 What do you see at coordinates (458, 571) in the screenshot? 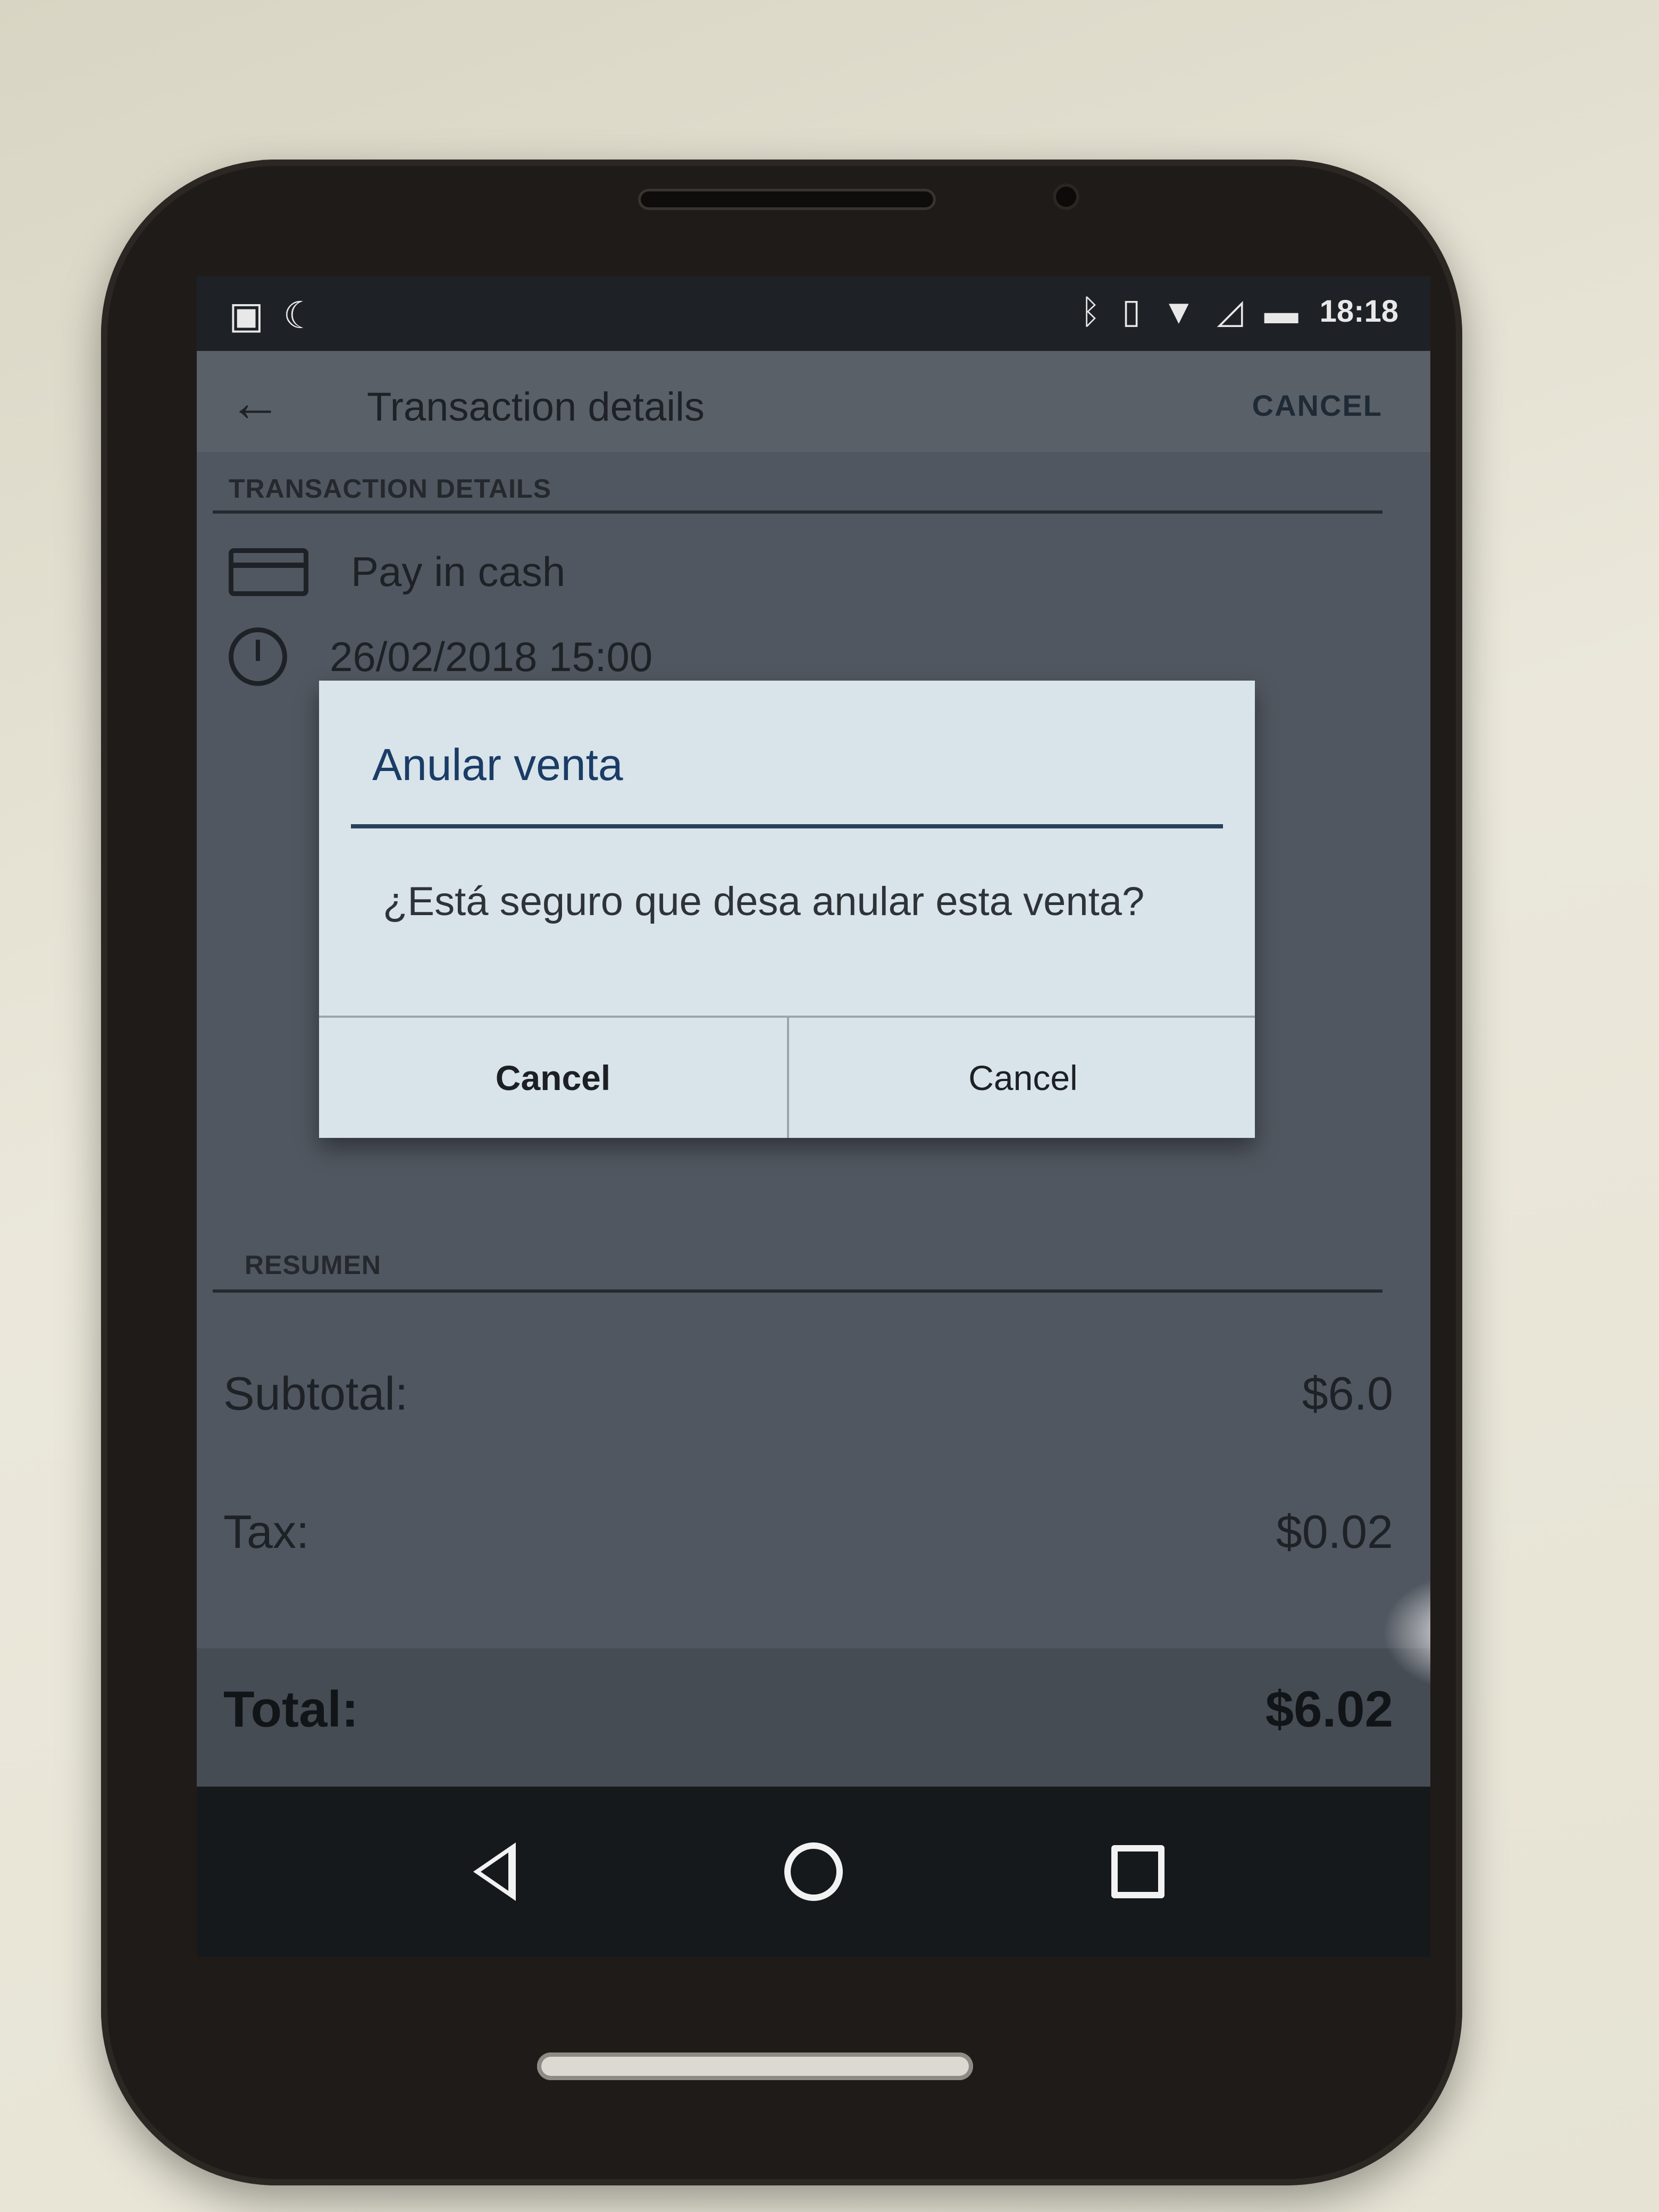
I see `payment-method-label: Pay in cash` at bounding box center [458, 571].